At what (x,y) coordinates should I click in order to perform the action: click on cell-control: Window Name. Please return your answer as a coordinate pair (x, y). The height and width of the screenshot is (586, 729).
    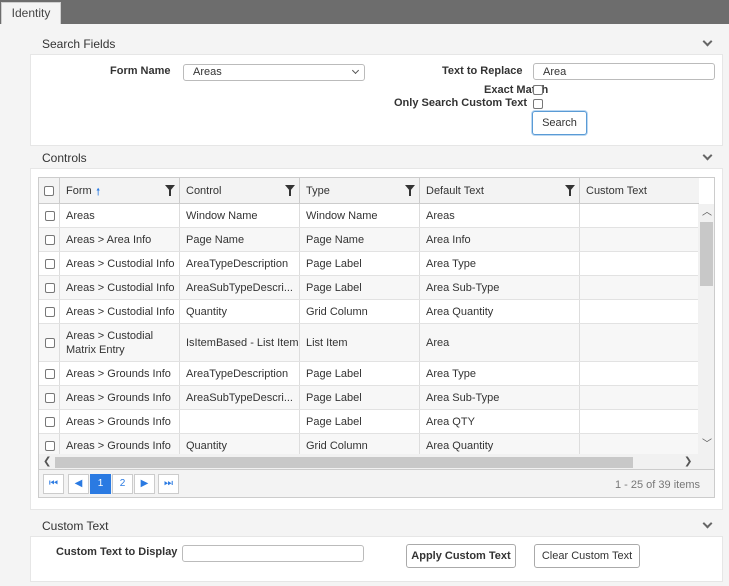
    Looking at the image, I should click on (240, 215).